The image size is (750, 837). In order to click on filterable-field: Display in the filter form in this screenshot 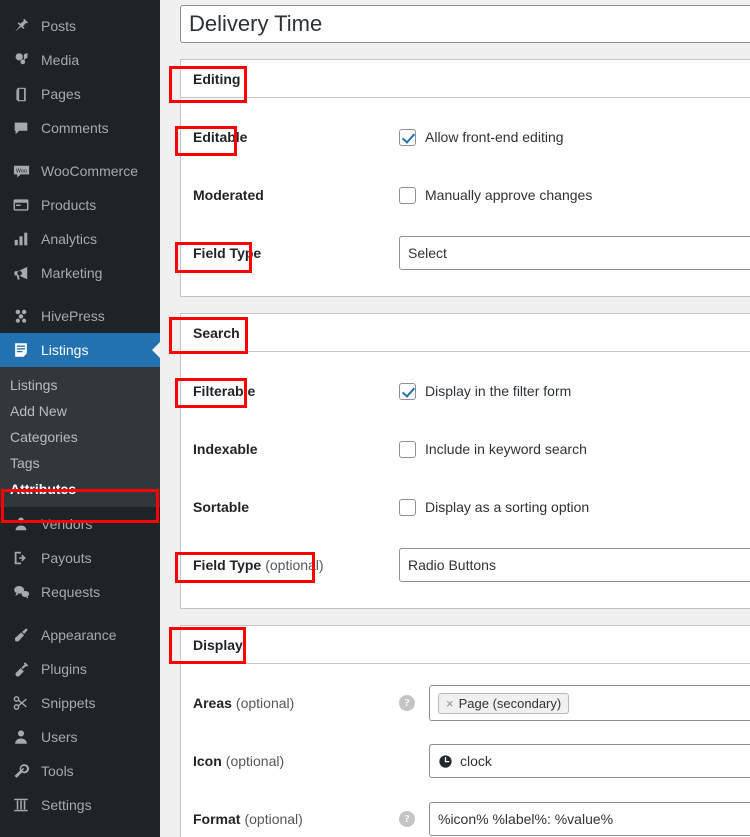, I will do `click(574, 391)`.